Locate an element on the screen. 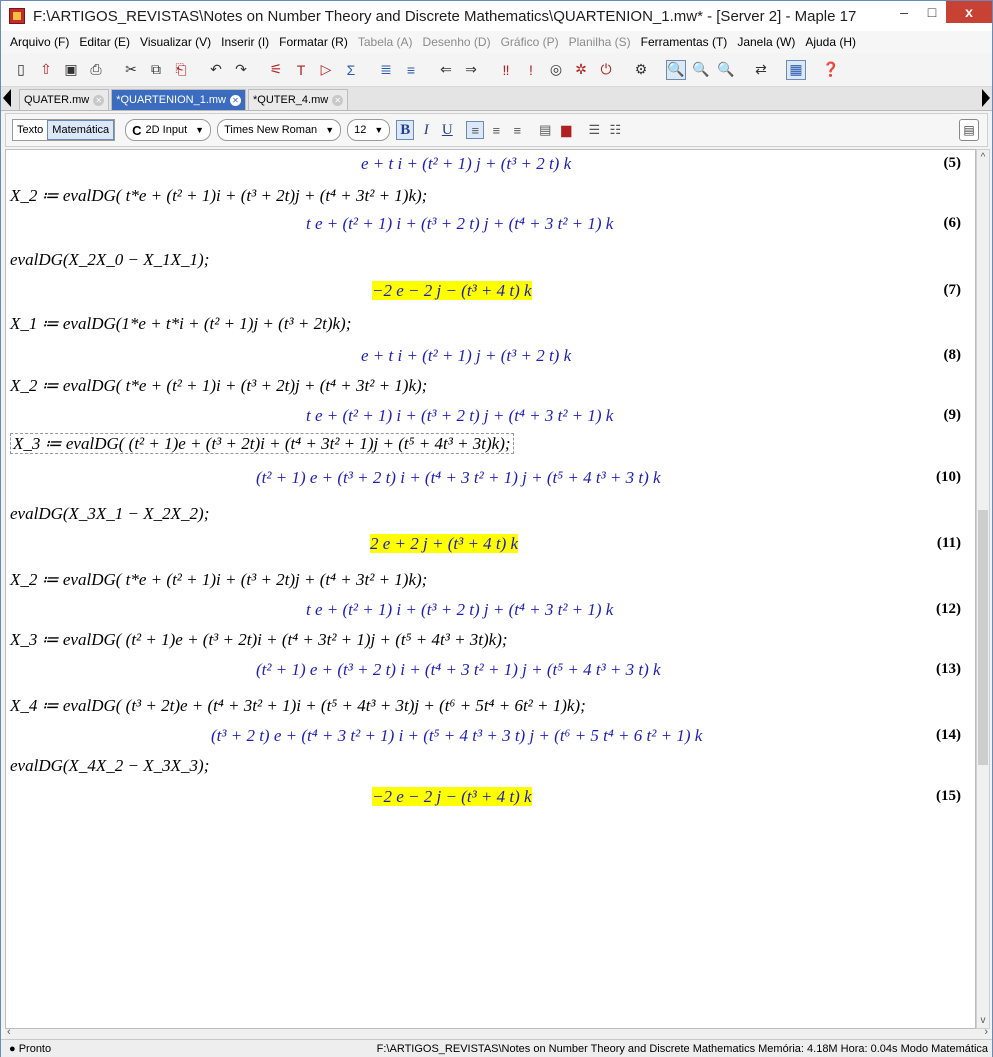  scroll-left-icon: ‹ is located at coordinates (9, 1032).